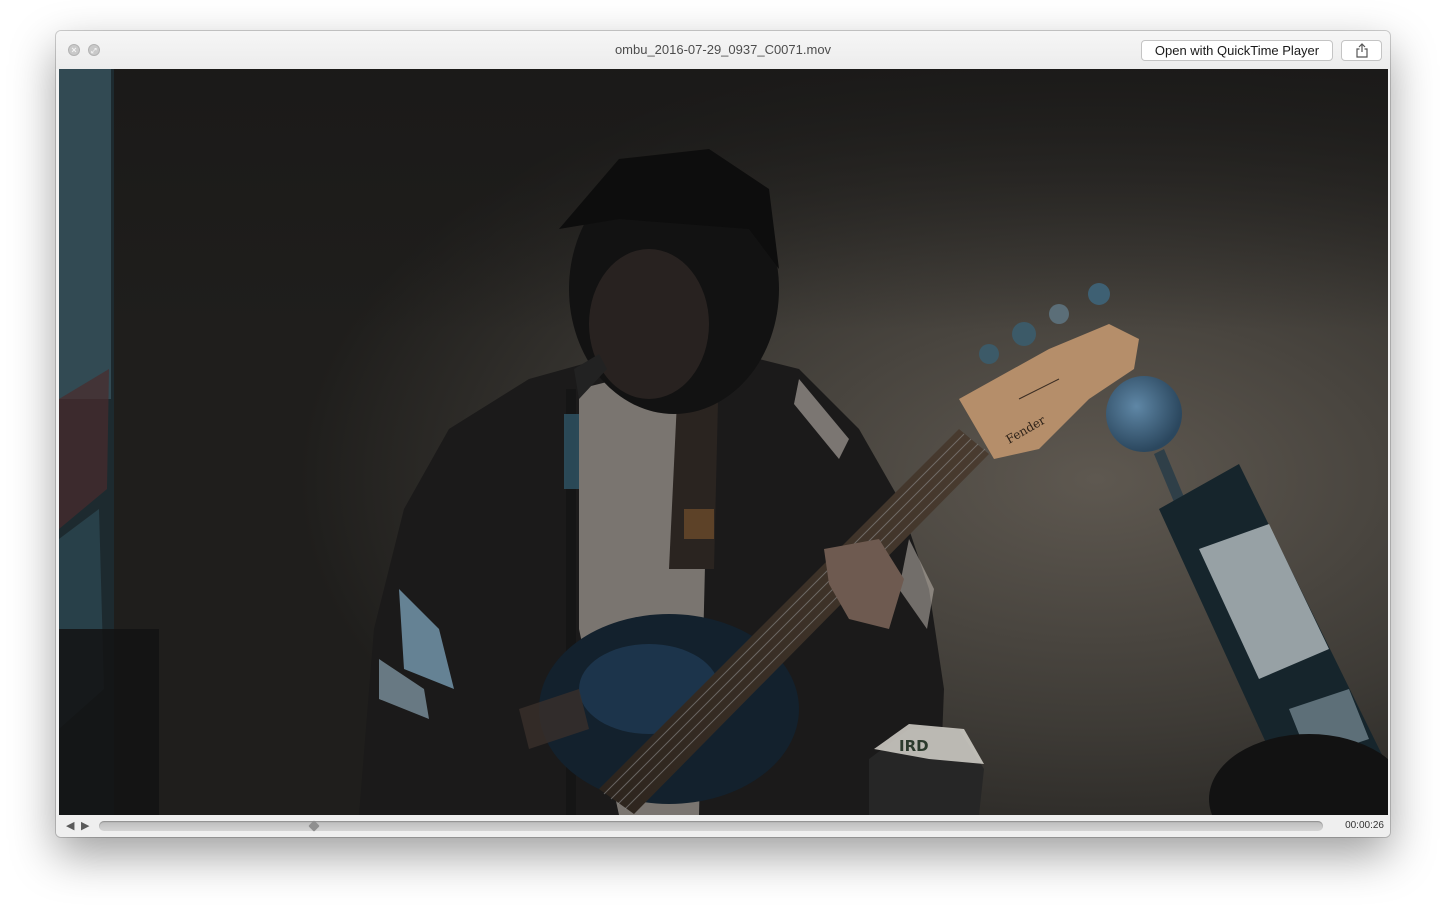 The width and height of the screenshot is (1446, 917). I want to click on time-display: 00:00:26, so click(1364, 825).